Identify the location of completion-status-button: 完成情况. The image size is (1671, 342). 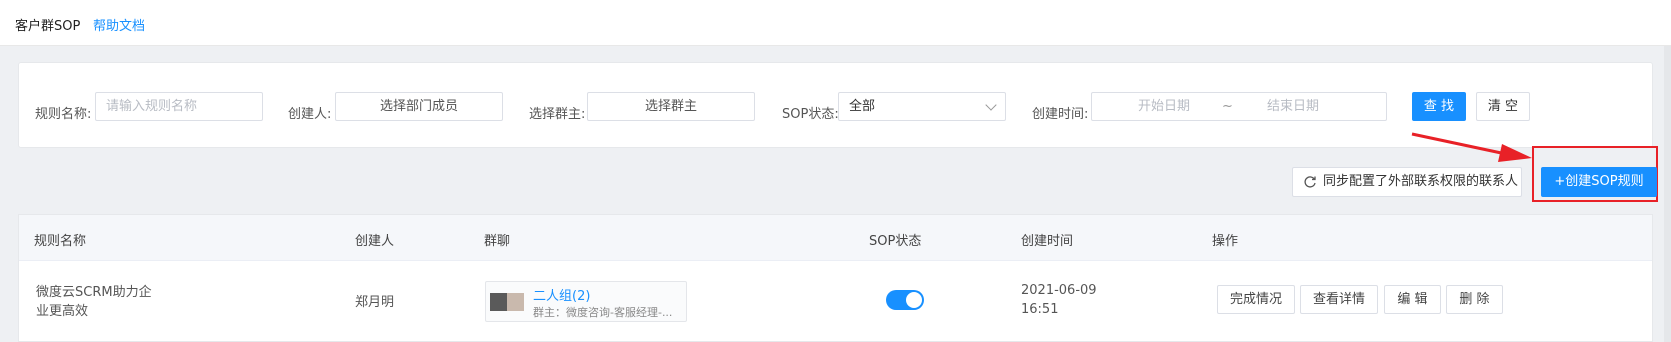
(1256, 299).